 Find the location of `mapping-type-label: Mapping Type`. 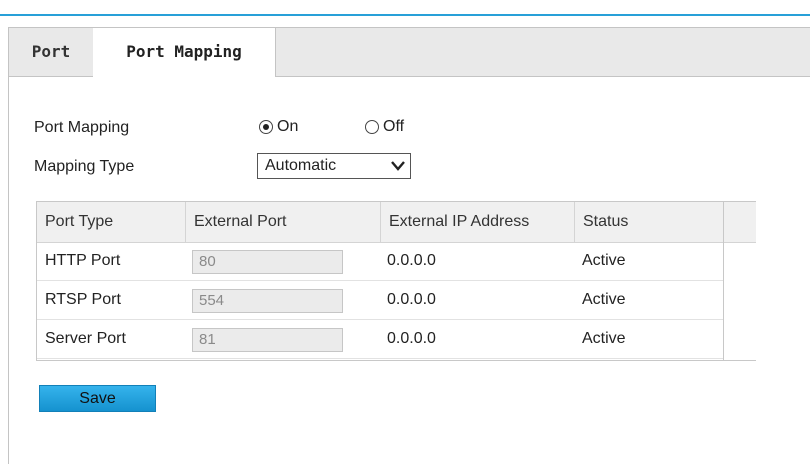

mapping-type-label: Mapping Type is located at coordinates (84, 166).